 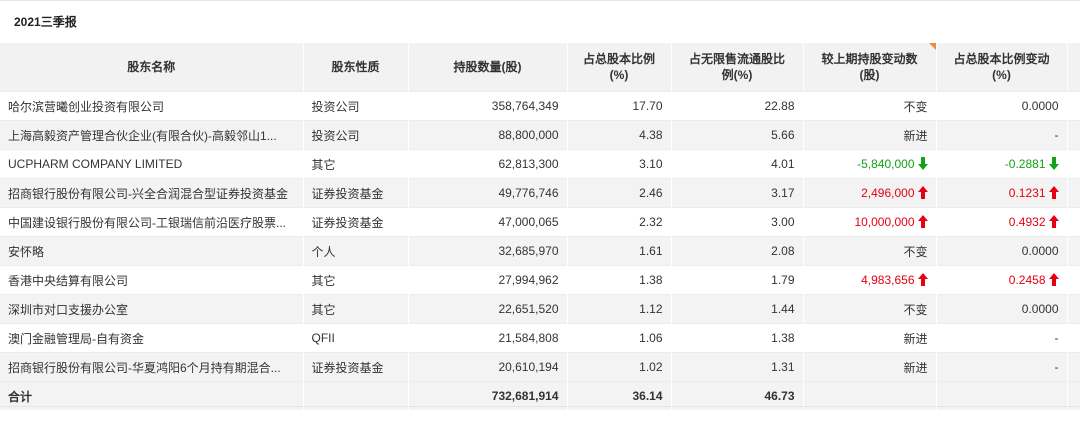 What do you see at coordinates (888, 193) in the screenshot?
I see `holding-change-value: 2,496,000` at bounding box center [888, 193].